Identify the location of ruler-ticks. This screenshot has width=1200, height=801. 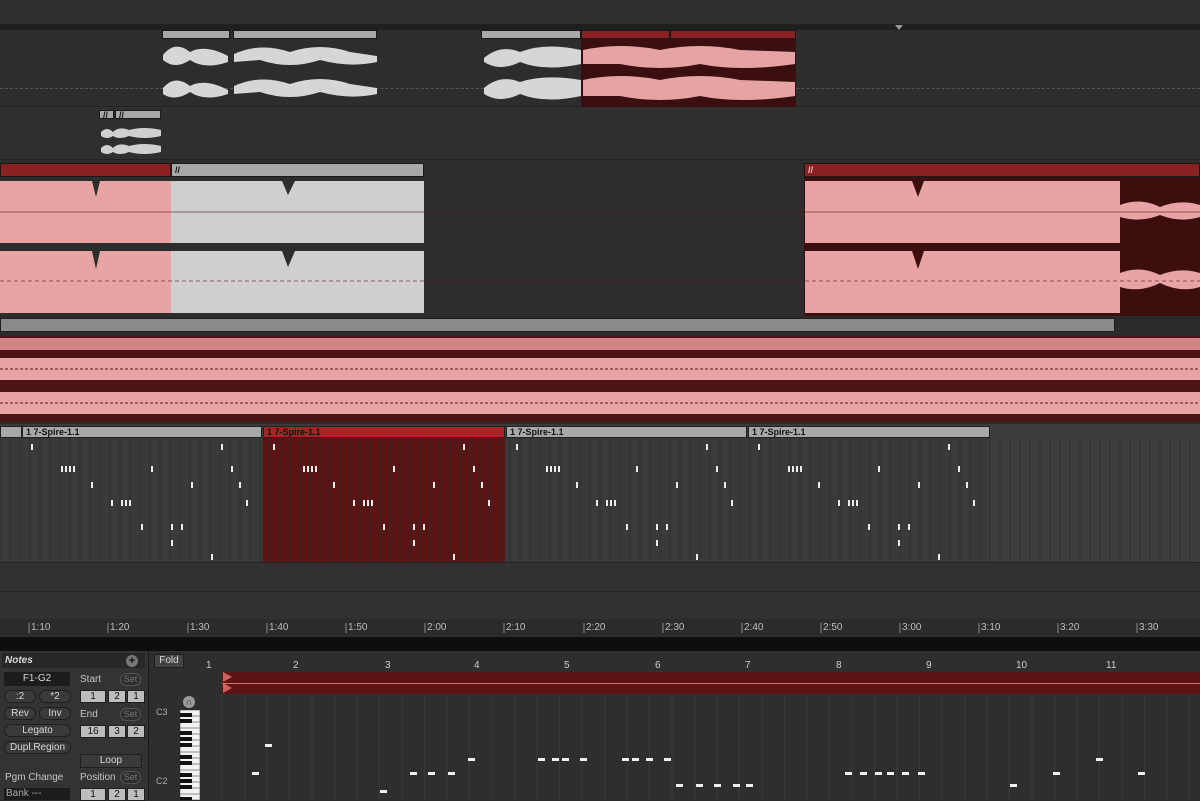
(583, 628).